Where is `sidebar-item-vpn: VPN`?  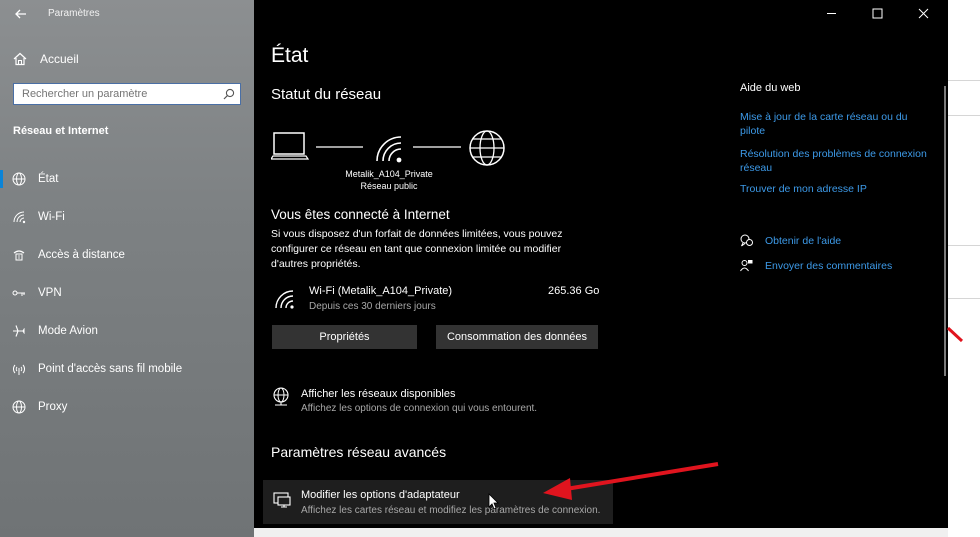 sidebar-item-vpn: VPN is located at coordinates (127, 293).